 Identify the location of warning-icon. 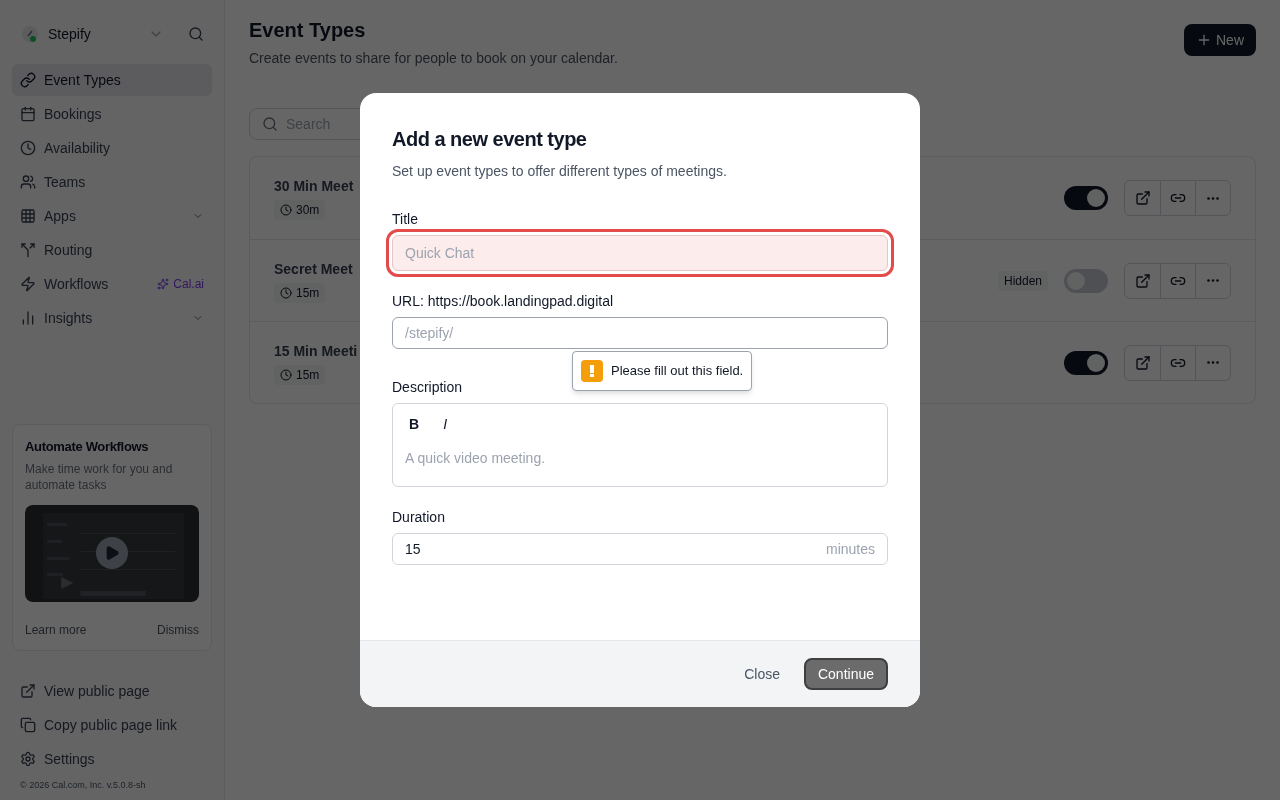
(592, 371).